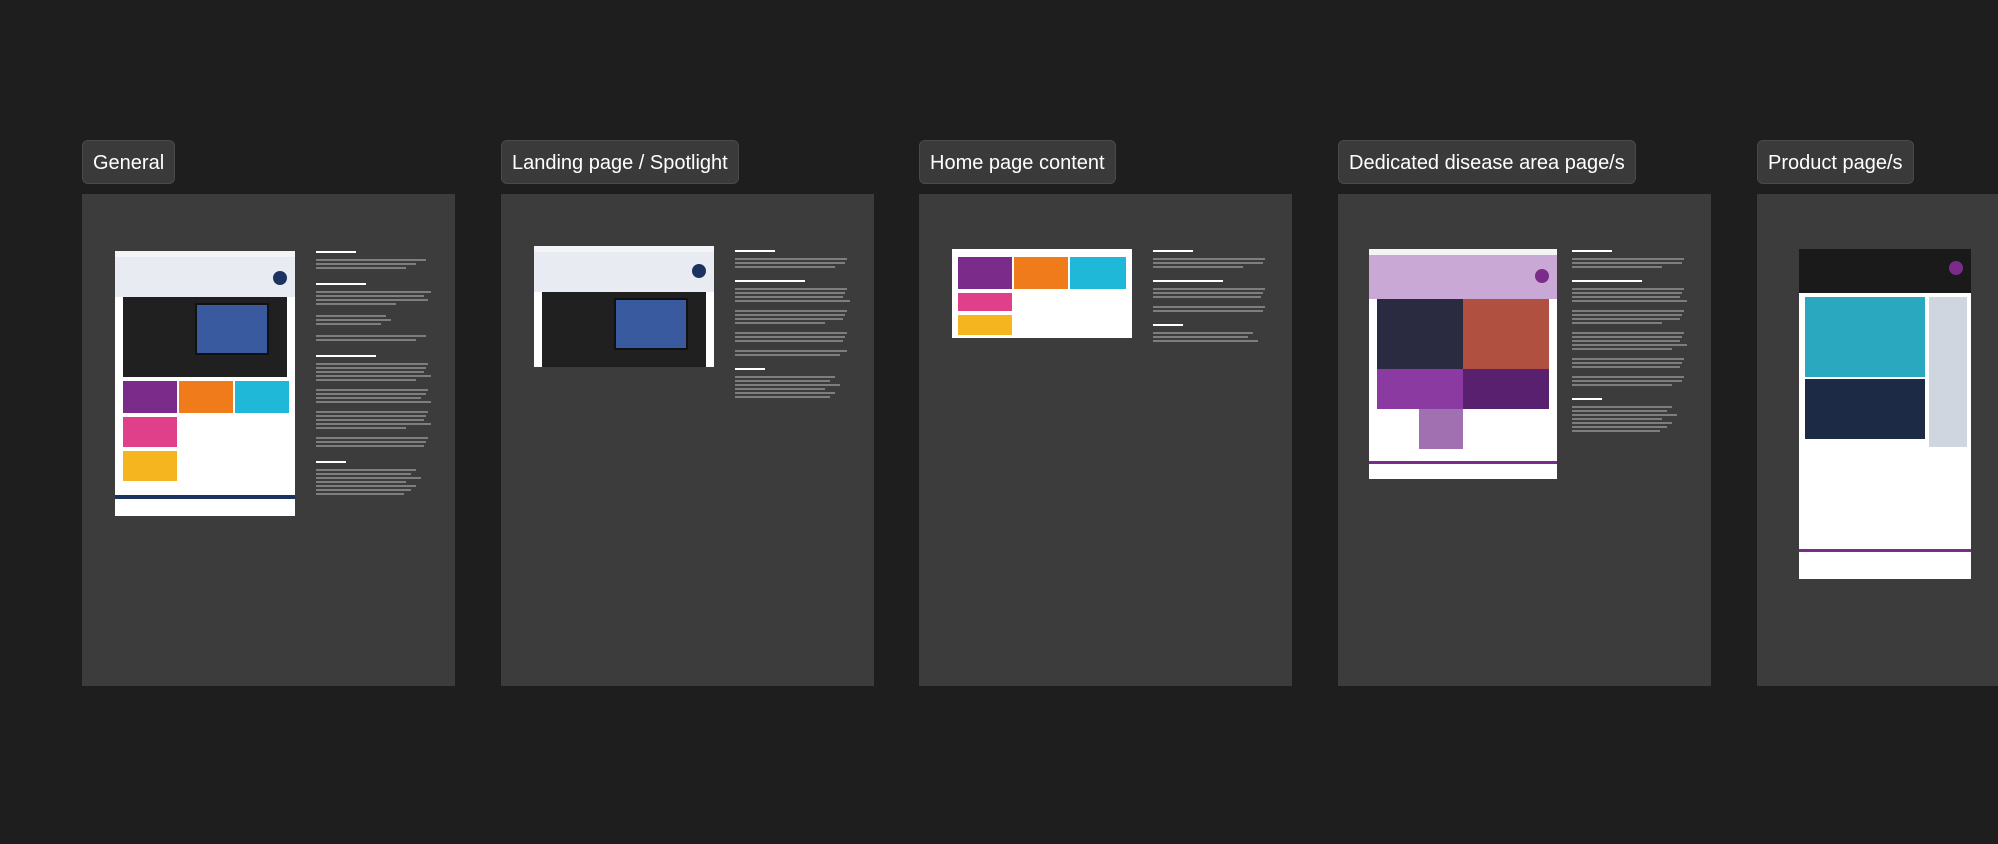  What do you see at coordinates (1017, 162) in the screenshot?
I see `frame-label-home: Home page content` at bounding box center [1017, 162].